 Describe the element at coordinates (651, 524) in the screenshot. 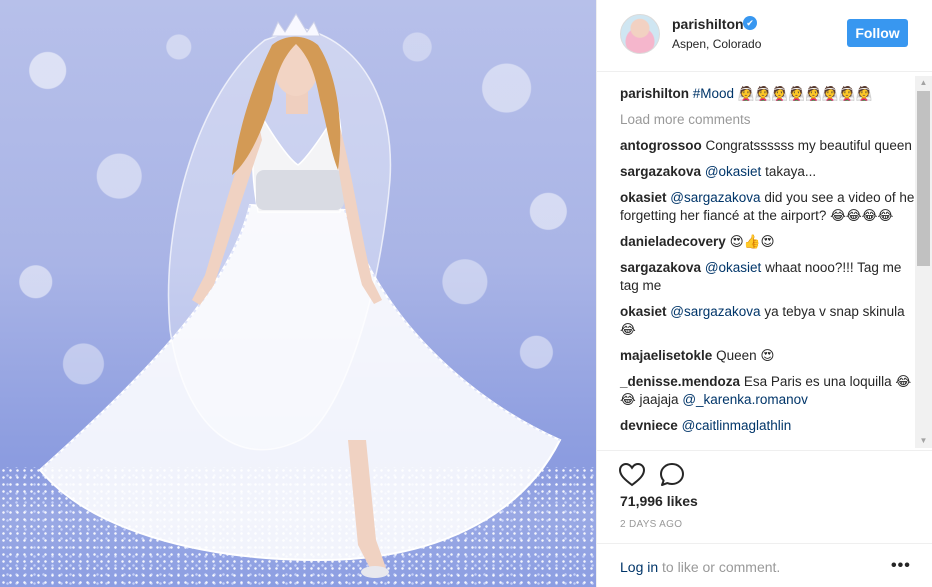

I see `post-timestamp: 2 DAYS AGO` at that location.